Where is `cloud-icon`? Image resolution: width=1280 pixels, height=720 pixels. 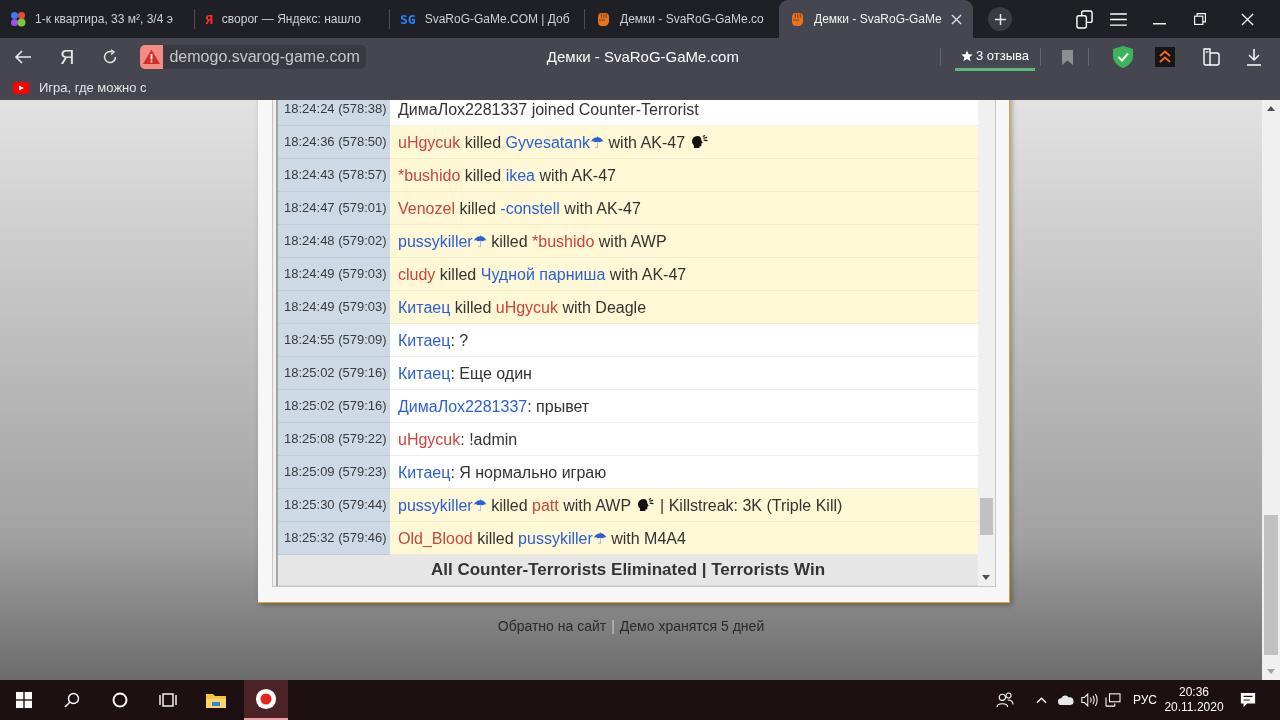 cloud-icon is located at coordinates (1065, 700).